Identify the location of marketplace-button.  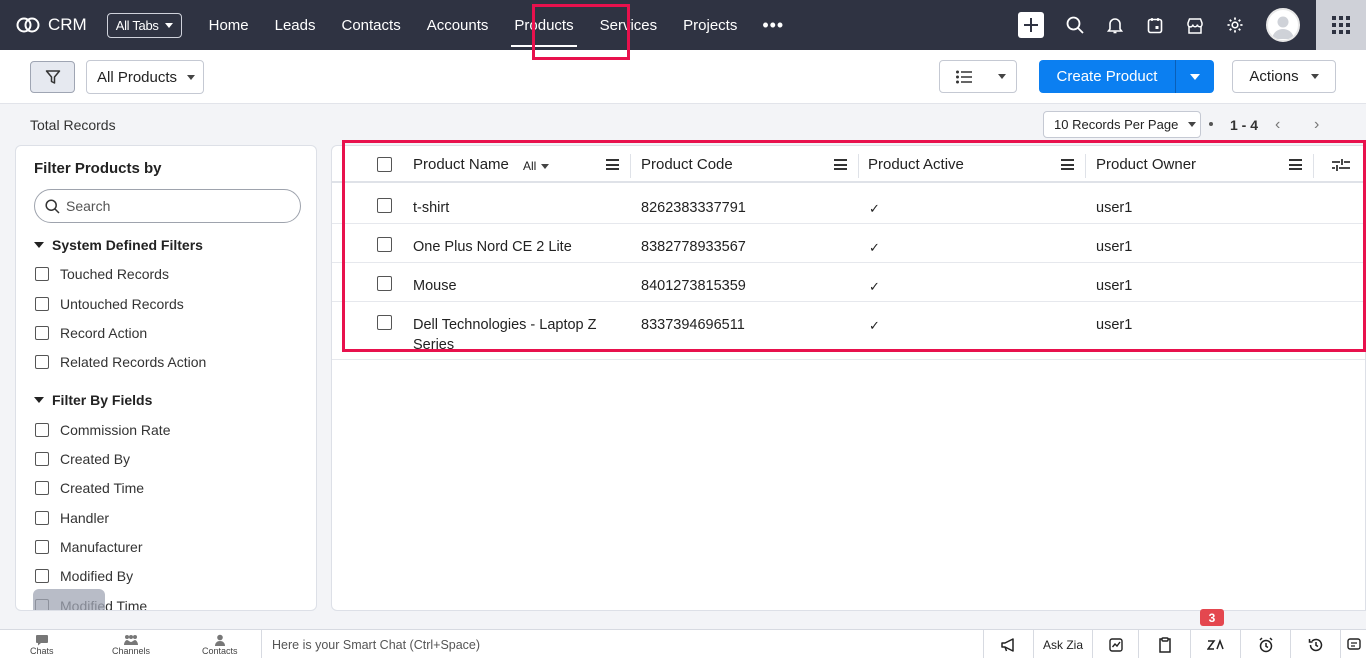
(1195, 25).